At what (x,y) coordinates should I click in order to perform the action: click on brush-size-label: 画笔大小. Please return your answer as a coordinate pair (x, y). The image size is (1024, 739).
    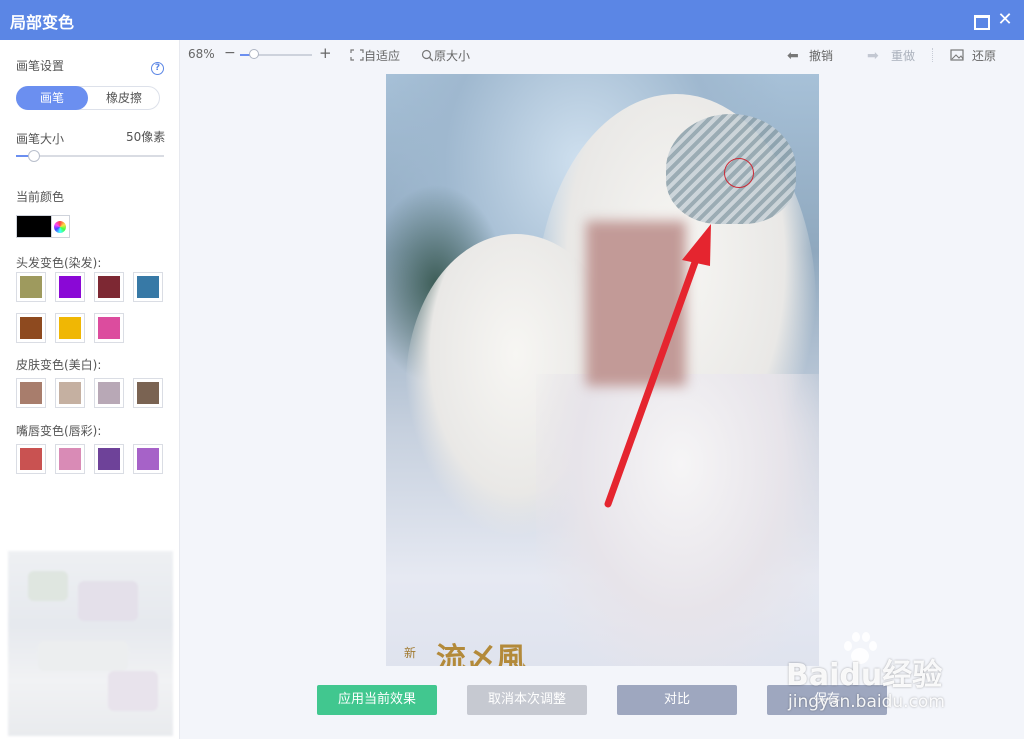
    Looking at the image, I should click on (40, 139).